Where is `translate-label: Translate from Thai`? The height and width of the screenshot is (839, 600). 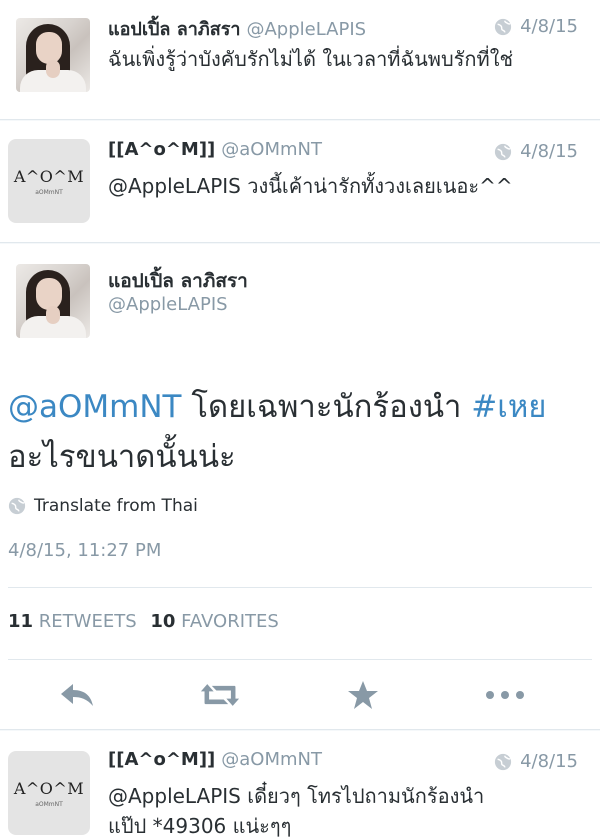
translate-label: Translate from Thai is located at coordinates (116, 506).